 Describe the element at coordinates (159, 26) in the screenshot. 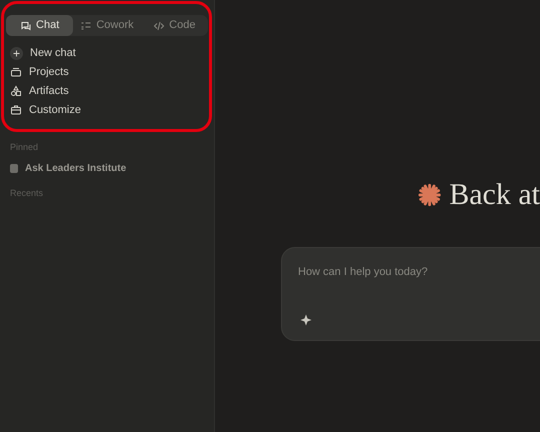

I see `code-icon` at that location.